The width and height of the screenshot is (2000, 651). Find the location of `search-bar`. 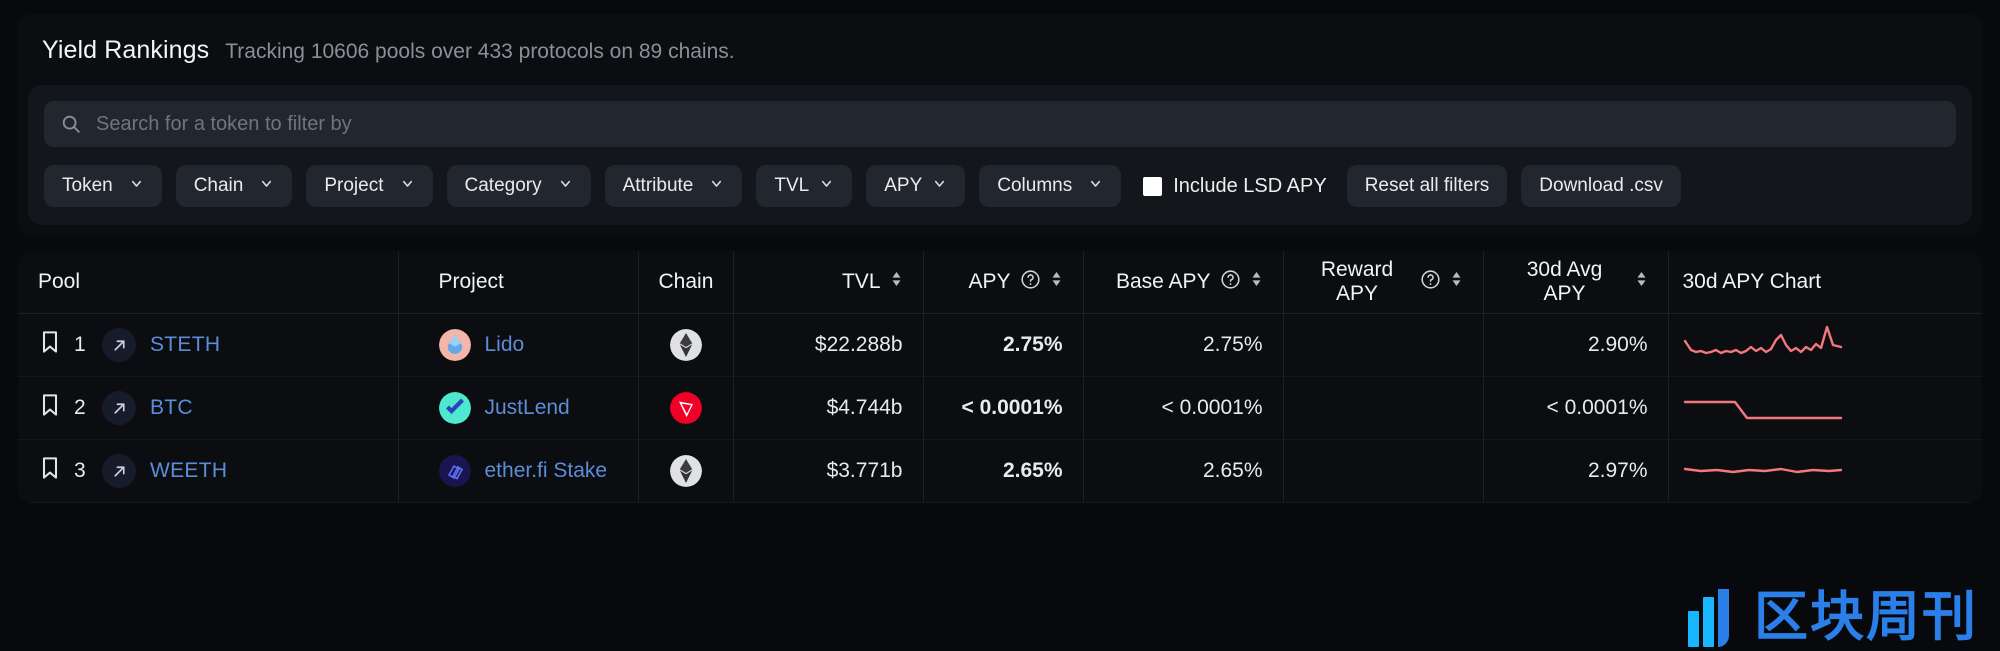

search-bar is located at coordinates (1000, 124).